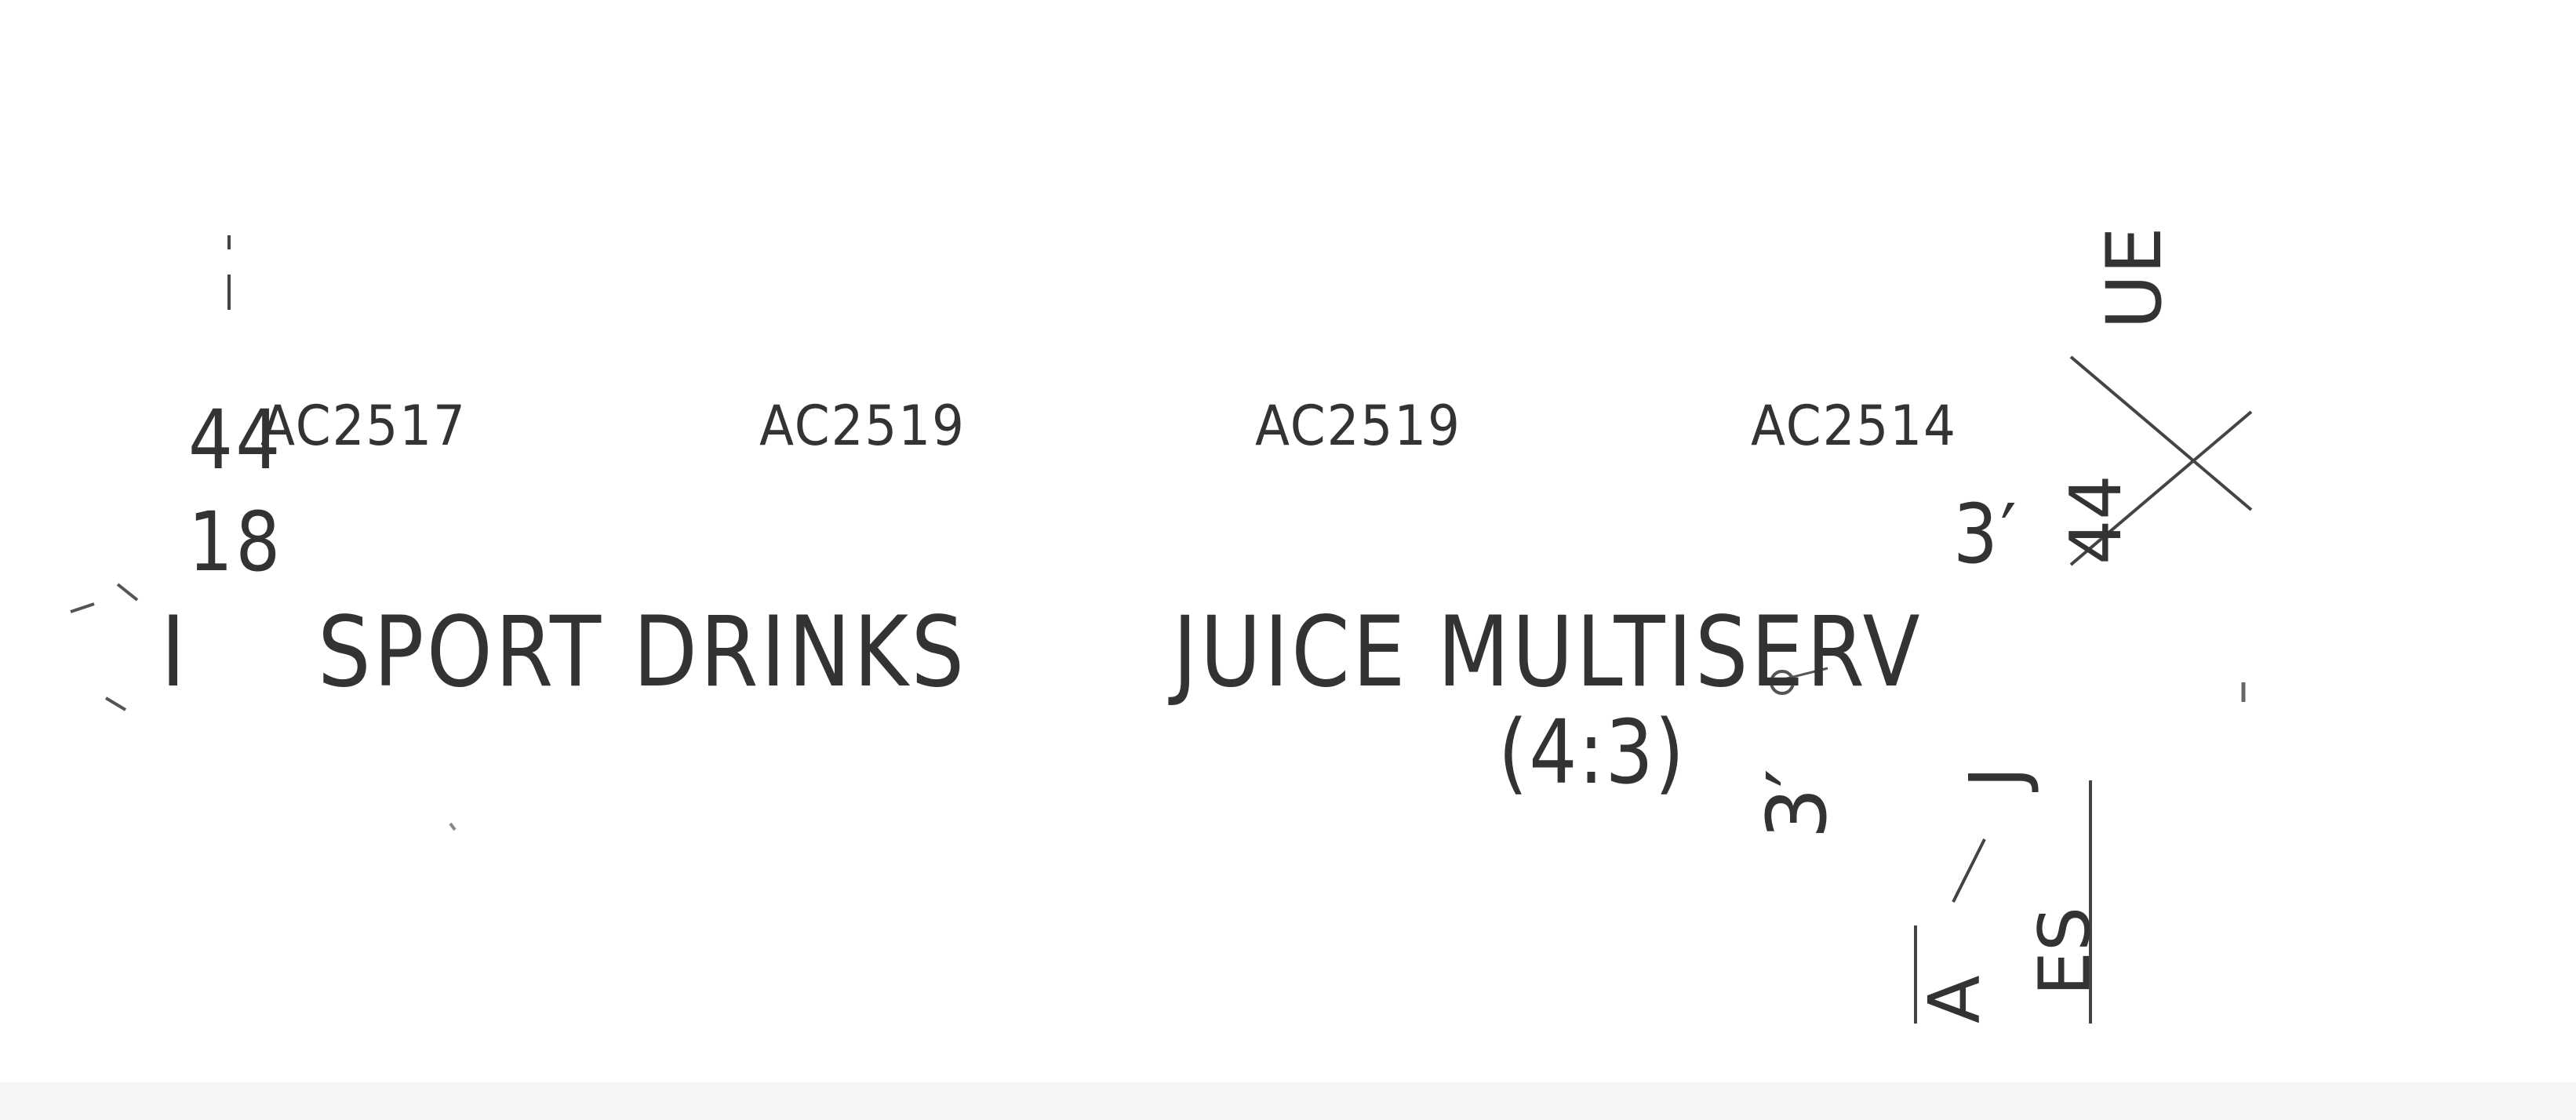  What do you see at coordinates (1358, 426) in the screenshot?
I see `product-code-3: AC2519` at bounding box center [1358, 426].